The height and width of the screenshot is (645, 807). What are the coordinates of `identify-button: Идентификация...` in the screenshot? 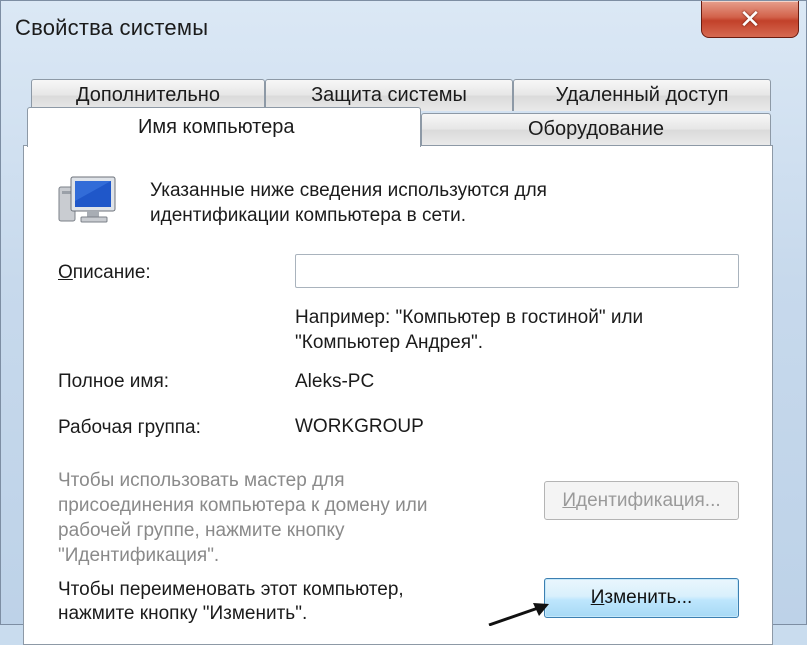 It's located at (641, 500).